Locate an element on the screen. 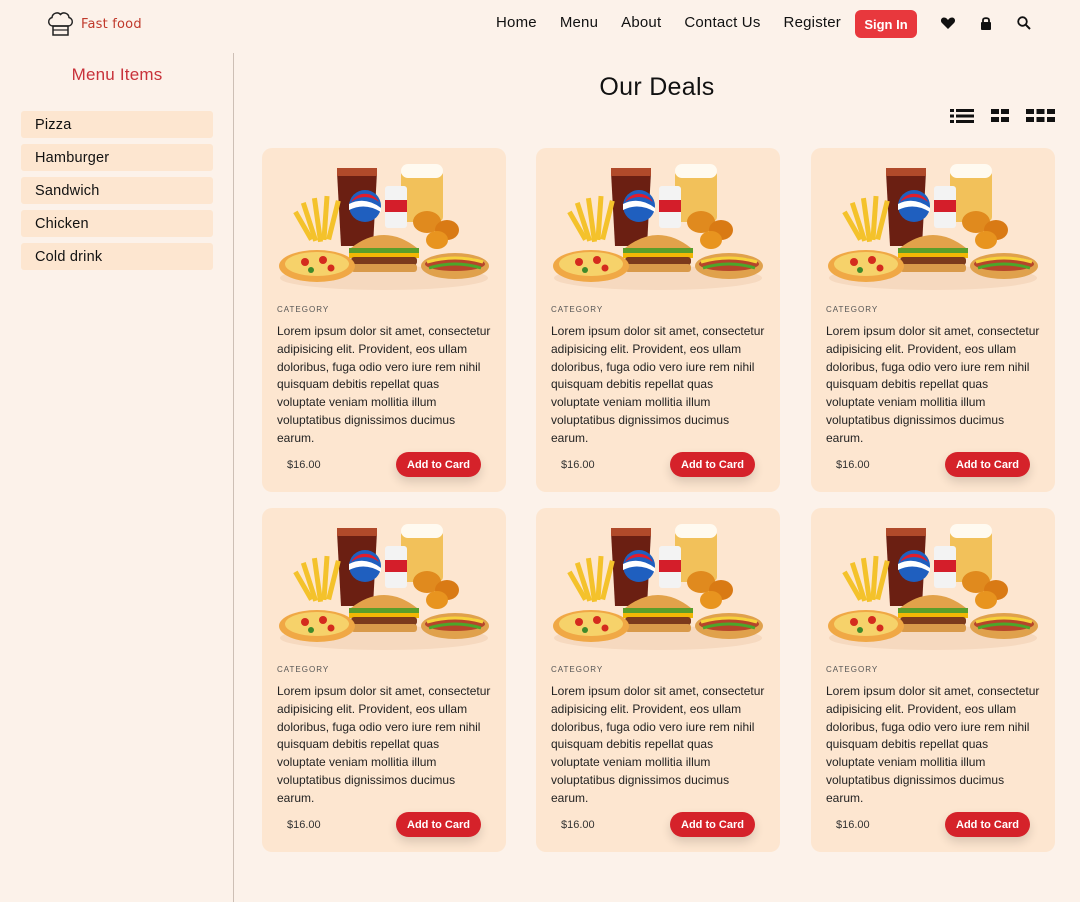 This screenshot has height=902, width=1080. chef-hat-icon is located at coordinates (60, 24).